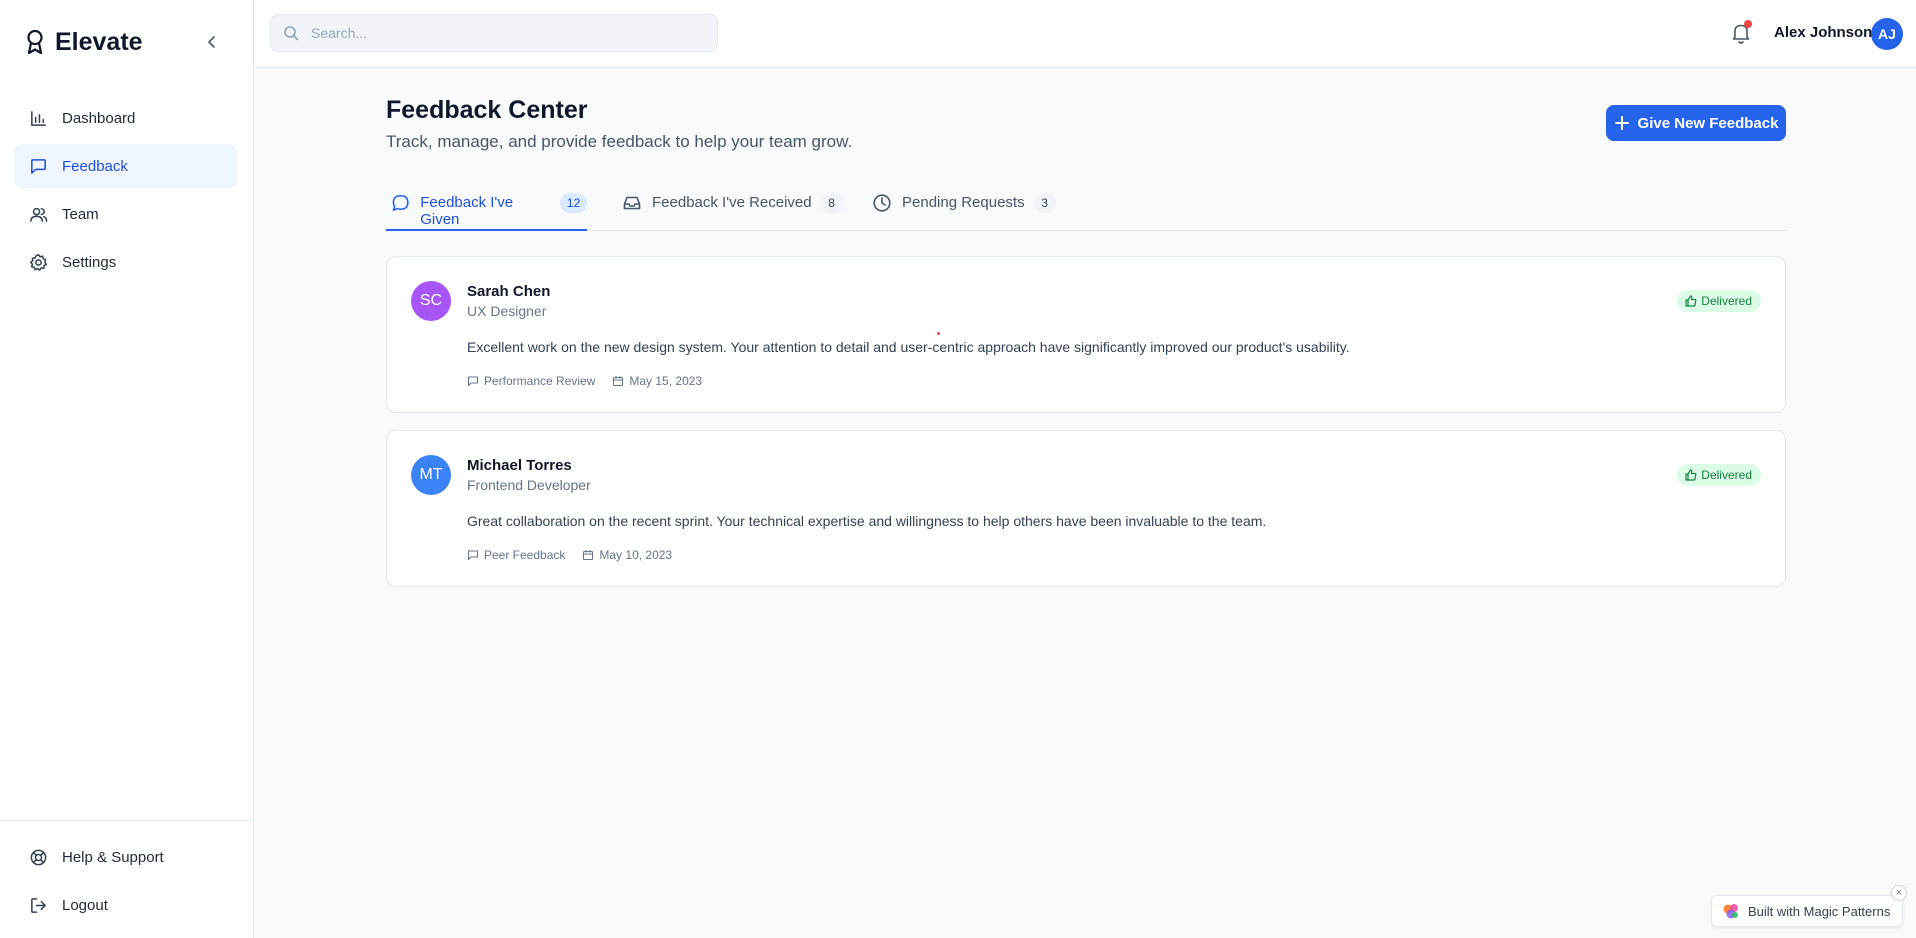  Describe the element at coordinates (519, 465) in the screenshot. I see `recipient-name: Michael Torres` at that location.